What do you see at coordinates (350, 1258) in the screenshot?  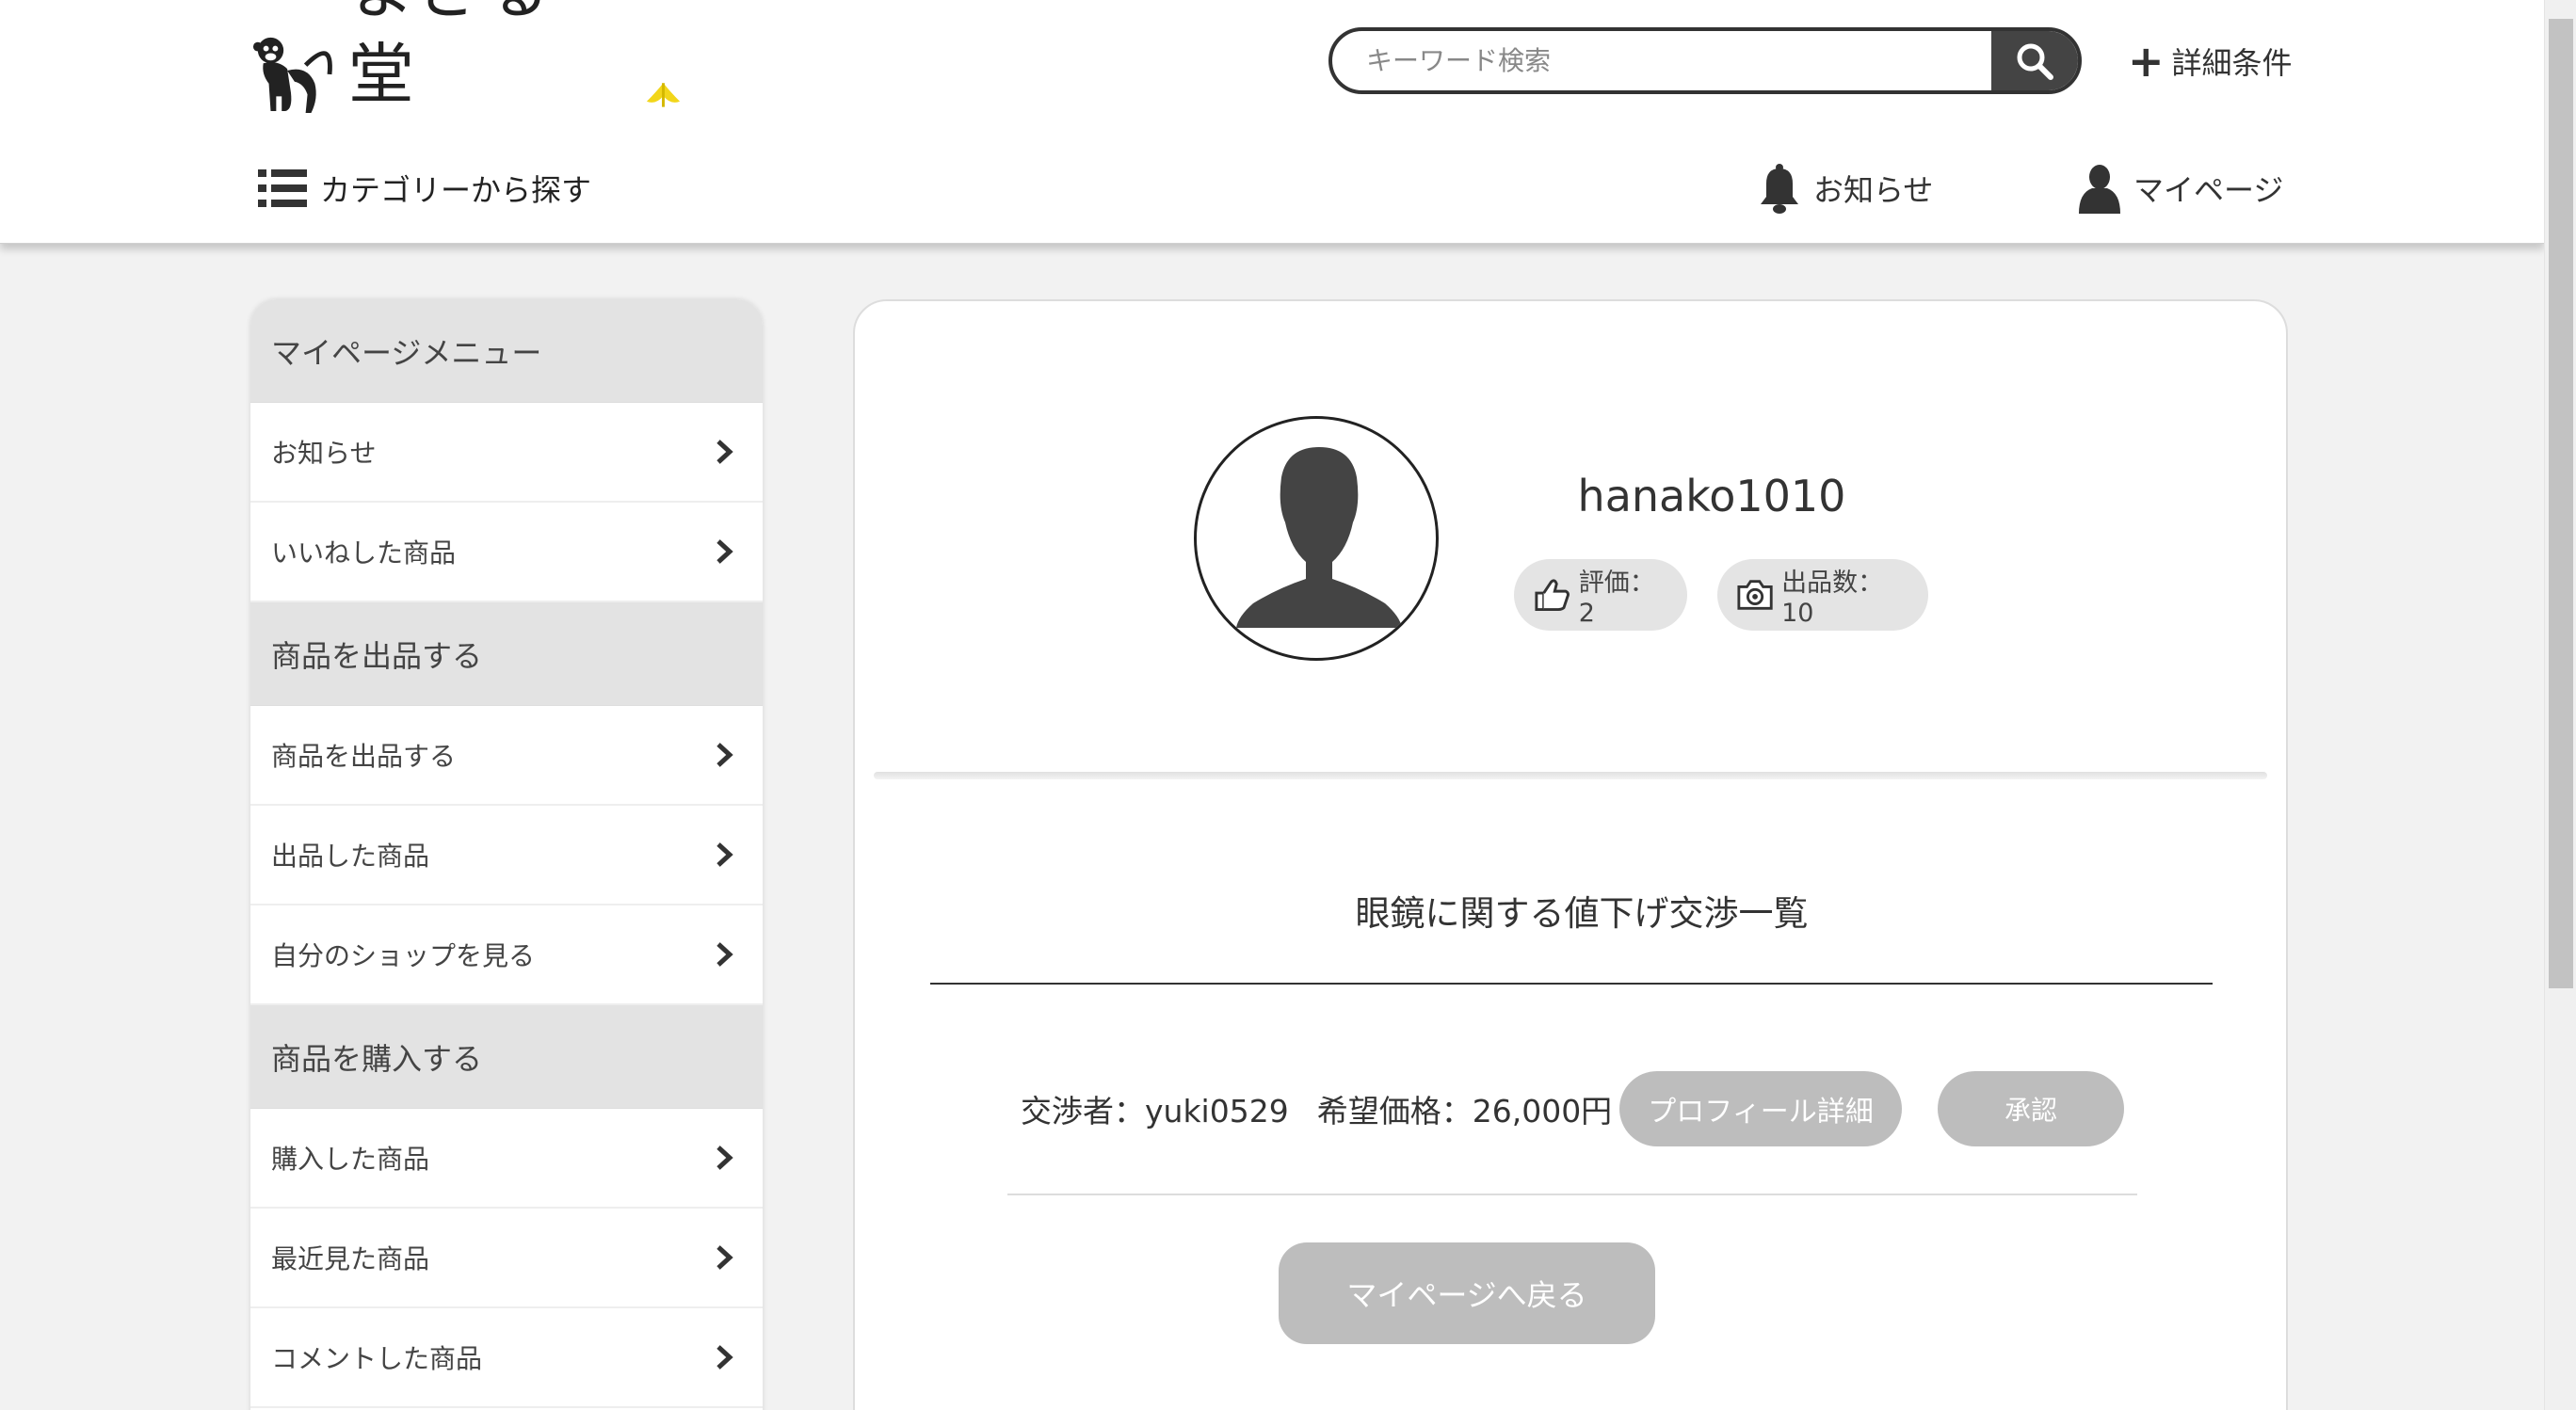 I see `sidebar-item-label: 最近見た商品` at bounding box center [350, 1258].